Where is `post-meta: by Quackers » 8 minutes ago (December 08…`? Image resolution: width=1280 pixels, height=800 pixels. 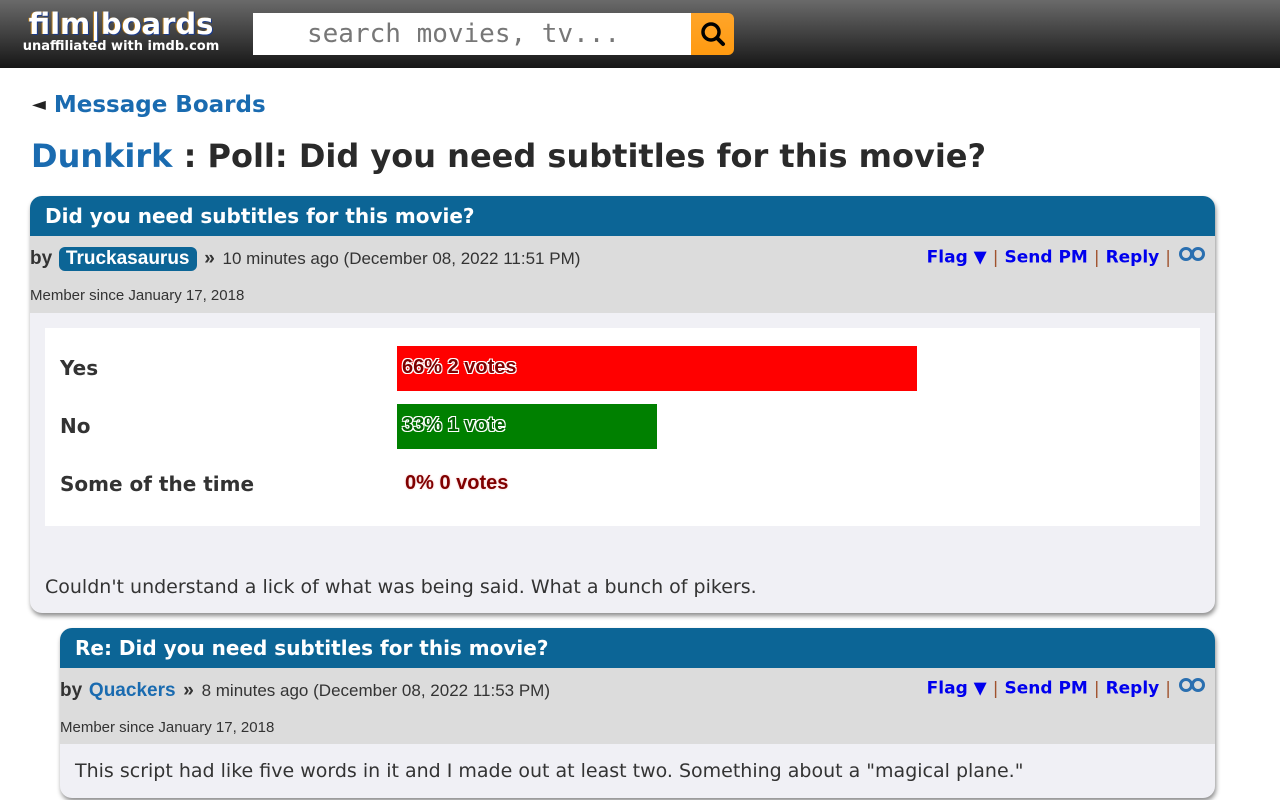 post-meta: by Quackers » 8 minutes ago (December 08… is located at coordinates (637, 706).